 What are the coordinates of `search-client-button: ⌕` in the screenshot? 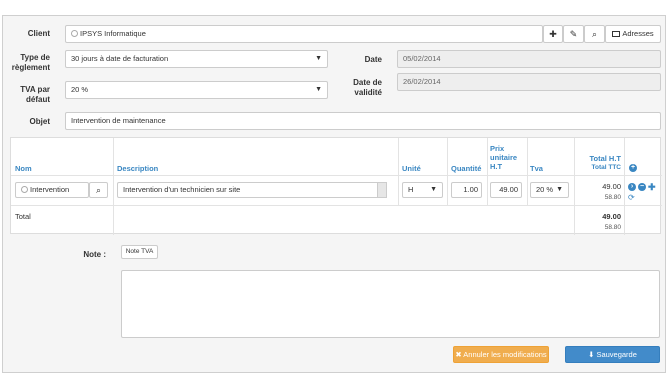 It's located at (594, 34).